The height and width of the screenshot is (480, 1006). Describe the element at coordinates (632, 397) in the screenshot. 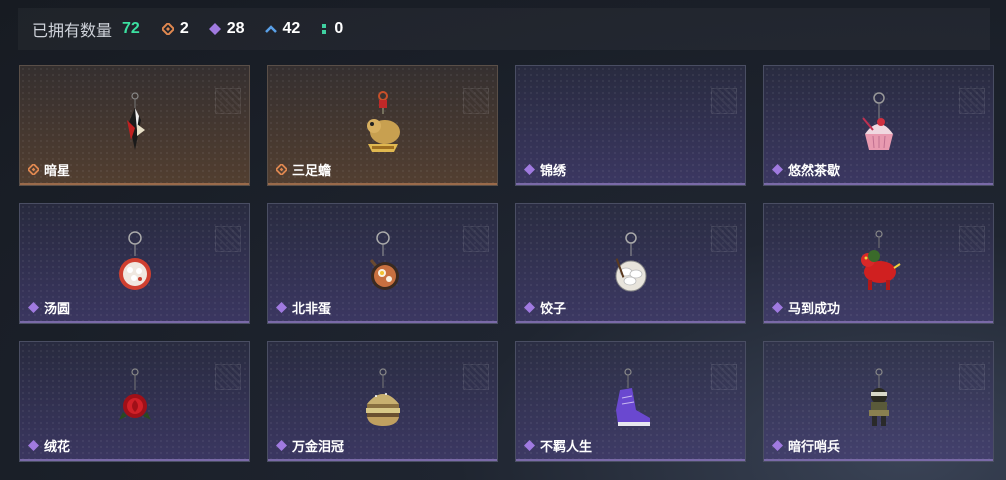

I see `purple-sneaker-charm-icon` at that location.